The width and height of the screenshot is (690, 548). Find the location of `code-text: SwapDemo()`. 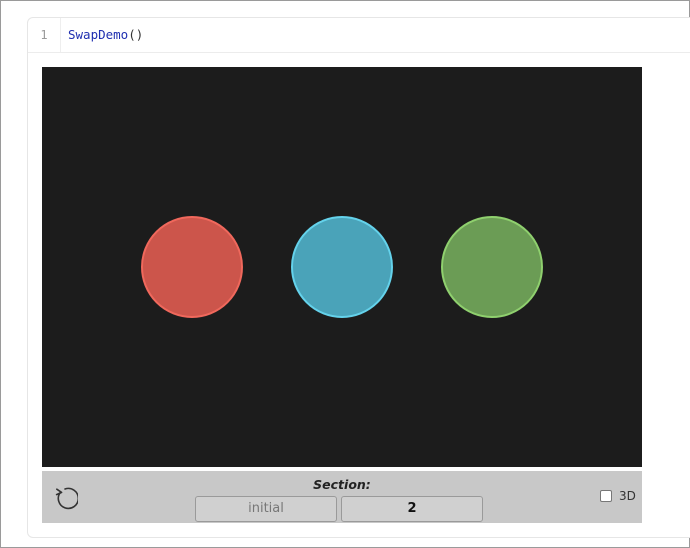

code-text: SwapDemo() is located at coordinates (105, 35).